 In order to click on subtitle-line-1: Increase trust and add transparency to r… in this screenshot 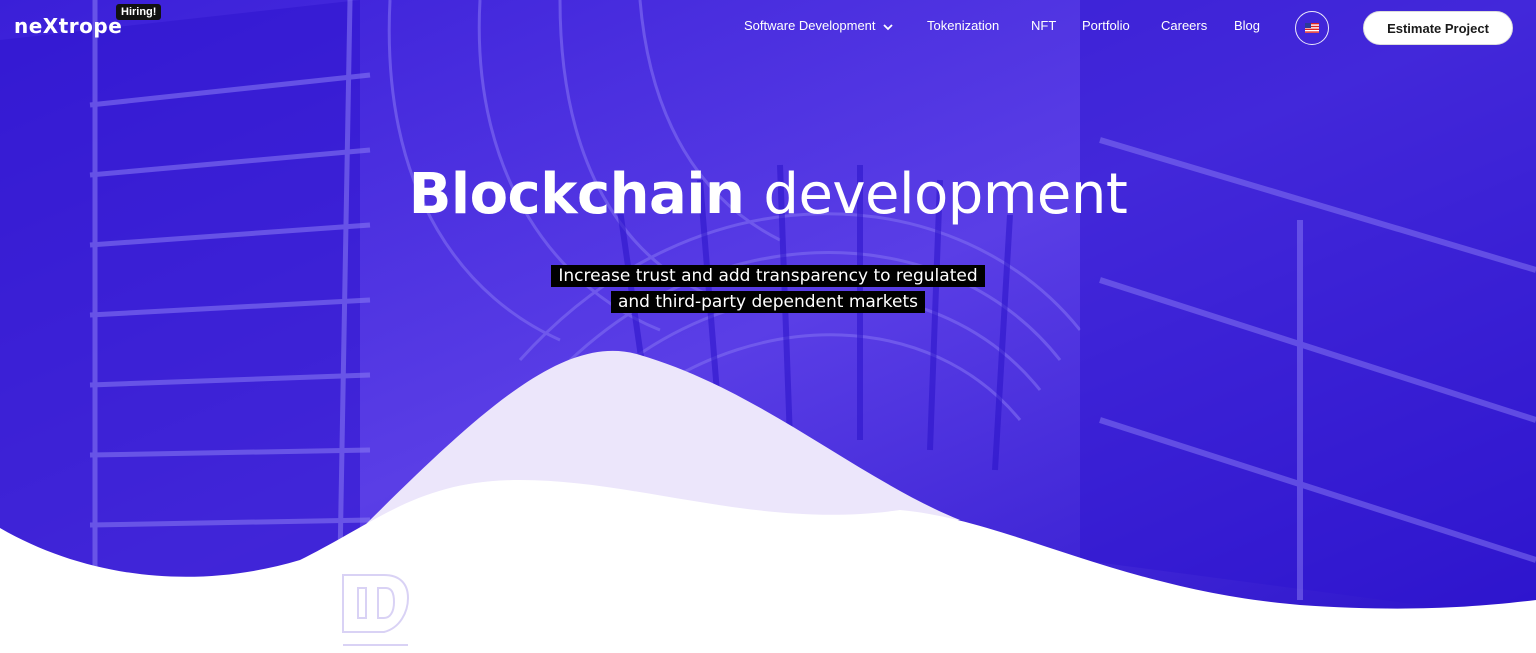, I will do `click(768, 276)`.